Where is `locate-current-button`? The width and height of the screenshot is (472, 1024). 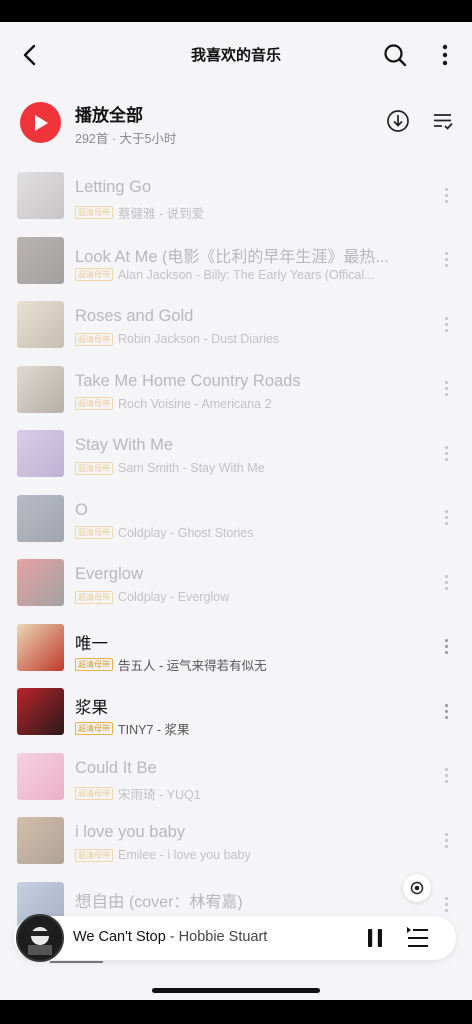 locate-current-button is located at coordinates (417, 888).